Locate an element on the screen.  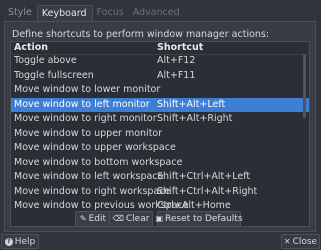
scrollbar-thumb is located at coordinates (304, 86).